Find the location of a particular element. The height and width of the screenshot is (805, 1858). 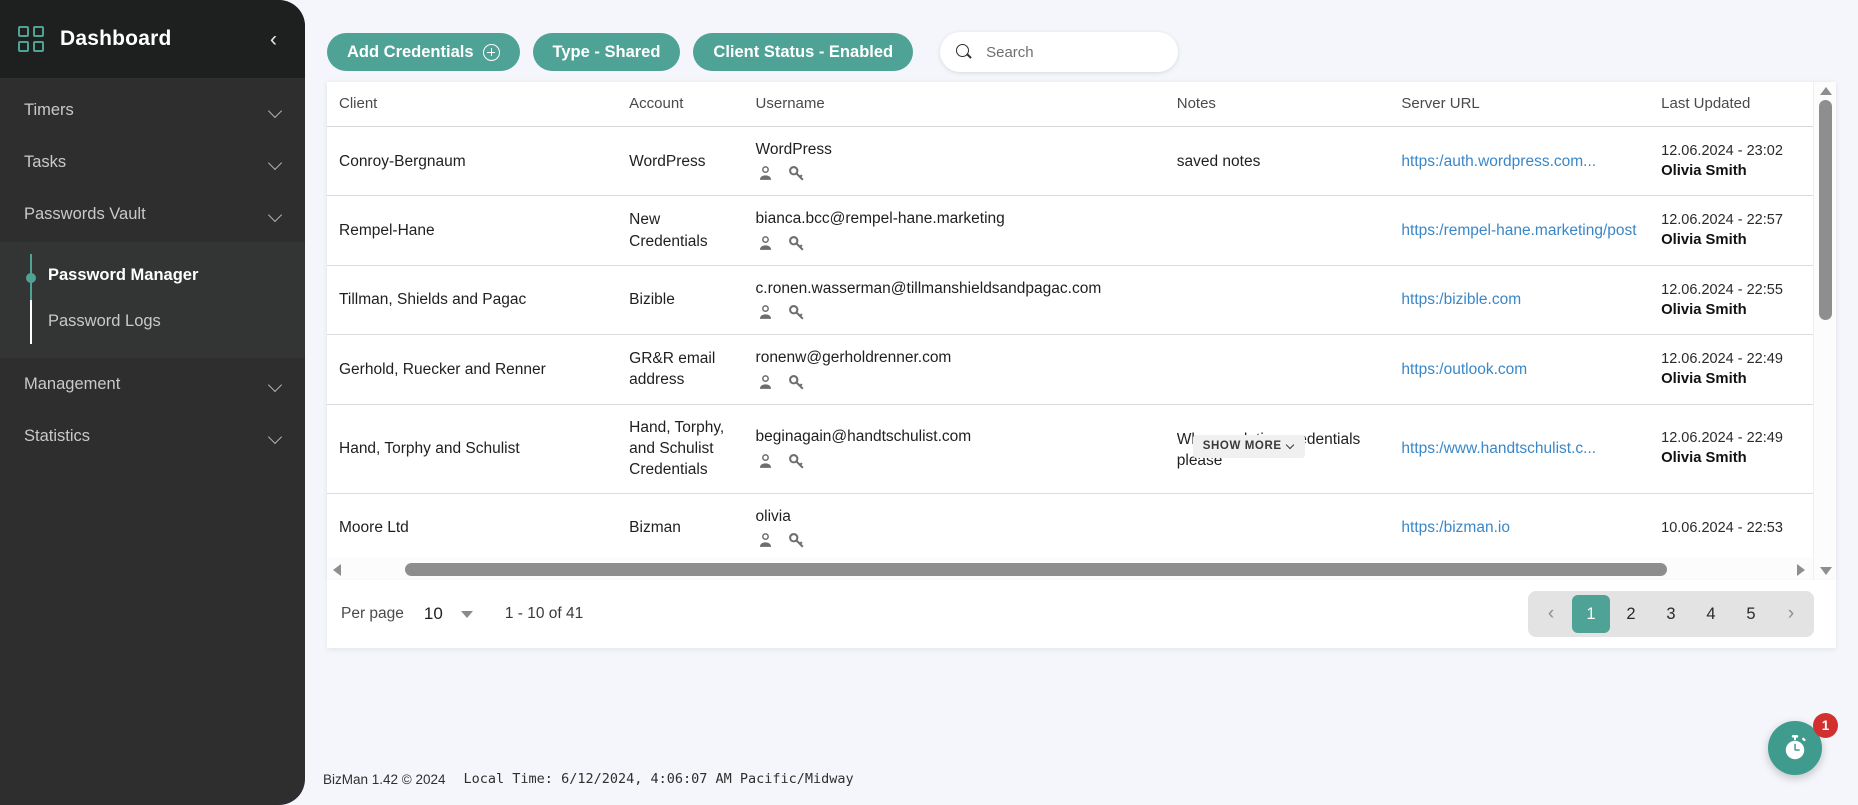

pagination-page-4: 4 is located at coordinates (1711, 614).